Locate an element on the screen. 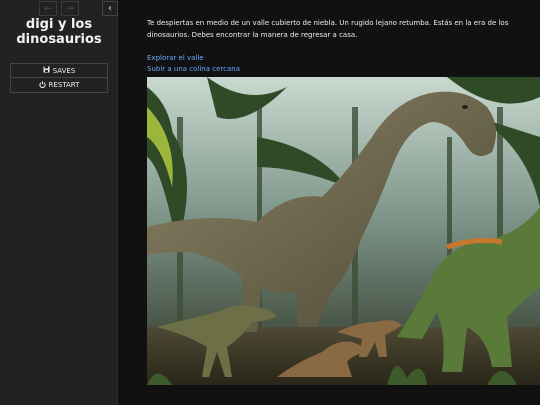 The image size is (540, 405). saves-button: SAVES is located at coordinates (59, 70).